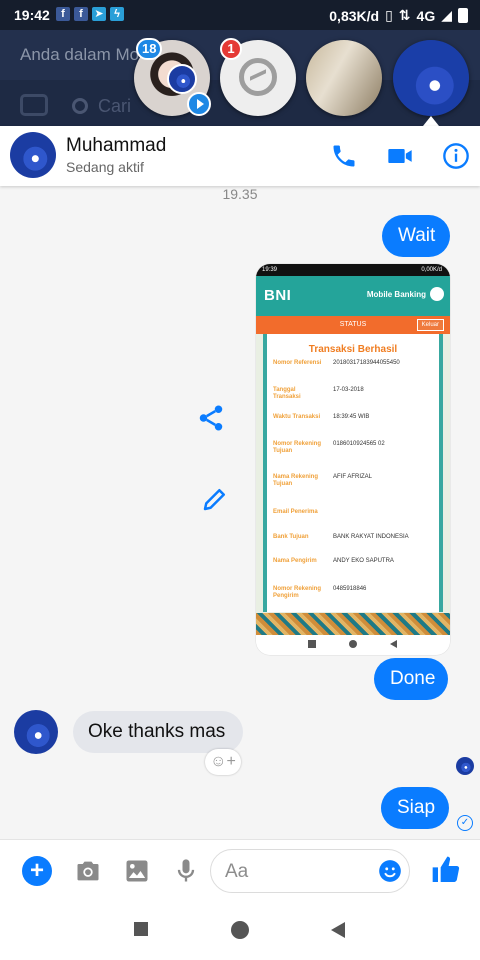 The image size is (480, 960). What do you see at coordinates (297, 417) in the screenshot?
I see `receipt-key: Waktu Transaksi` at bounding box center [297, 417].